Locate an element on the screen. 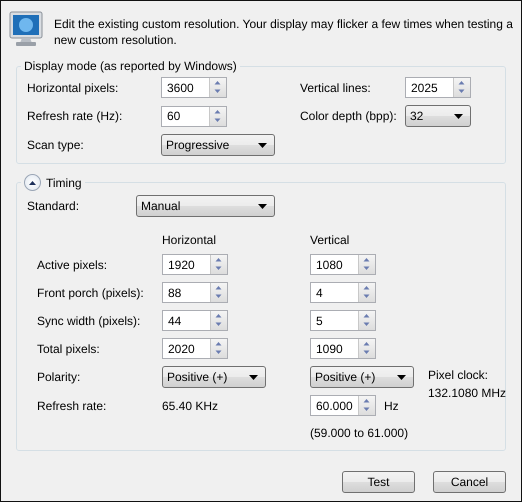 This screenshot has width=522, height=502. number-spinner: 3600 is located at coordinates (194, 87).